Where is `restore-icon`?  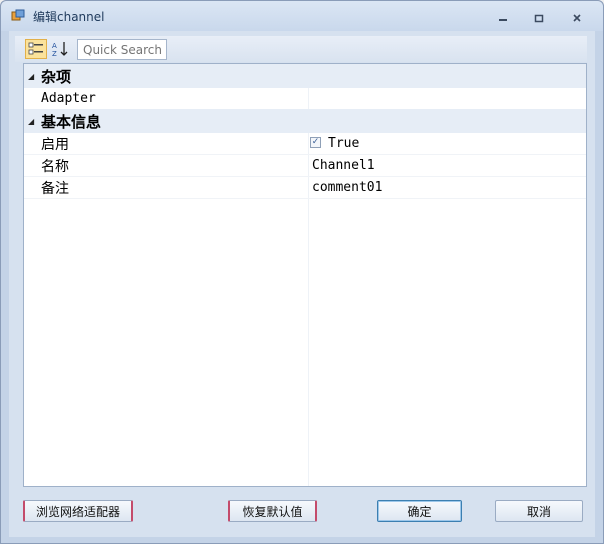 restore-icon is located at coordinates (539, 18).